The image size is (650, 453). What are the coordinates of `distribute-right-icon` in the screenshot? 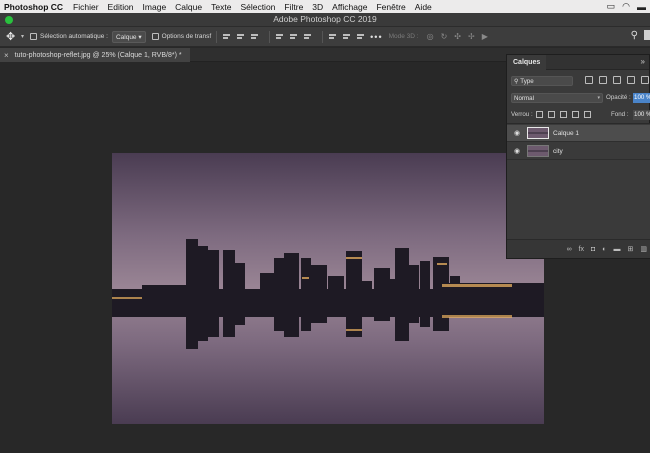 It's located at (360, 36).